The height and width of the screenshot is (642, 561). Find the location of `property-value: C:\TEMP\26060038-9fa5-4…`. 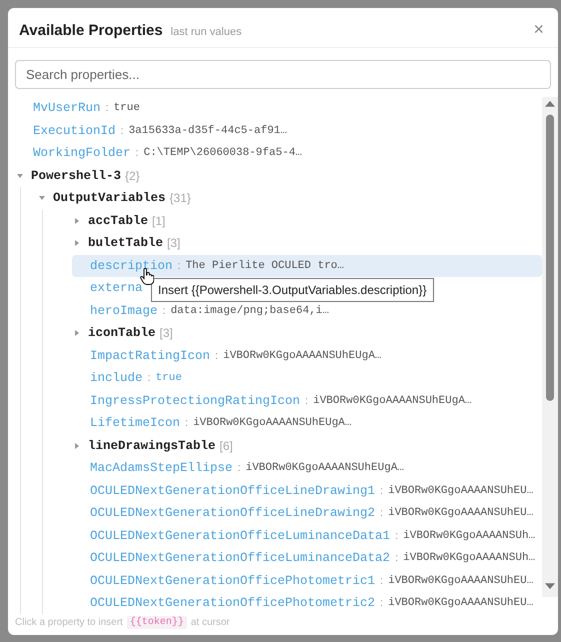

property-value: C:\TEMP\26060038-9fa5-4… is located at coordinates (223, 153).